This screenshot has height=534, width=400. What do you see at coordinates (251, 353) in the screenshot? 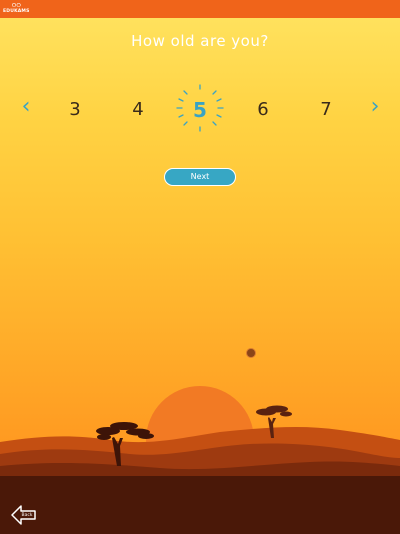
I see `decorative-dot` at bounding box center [251, 353].